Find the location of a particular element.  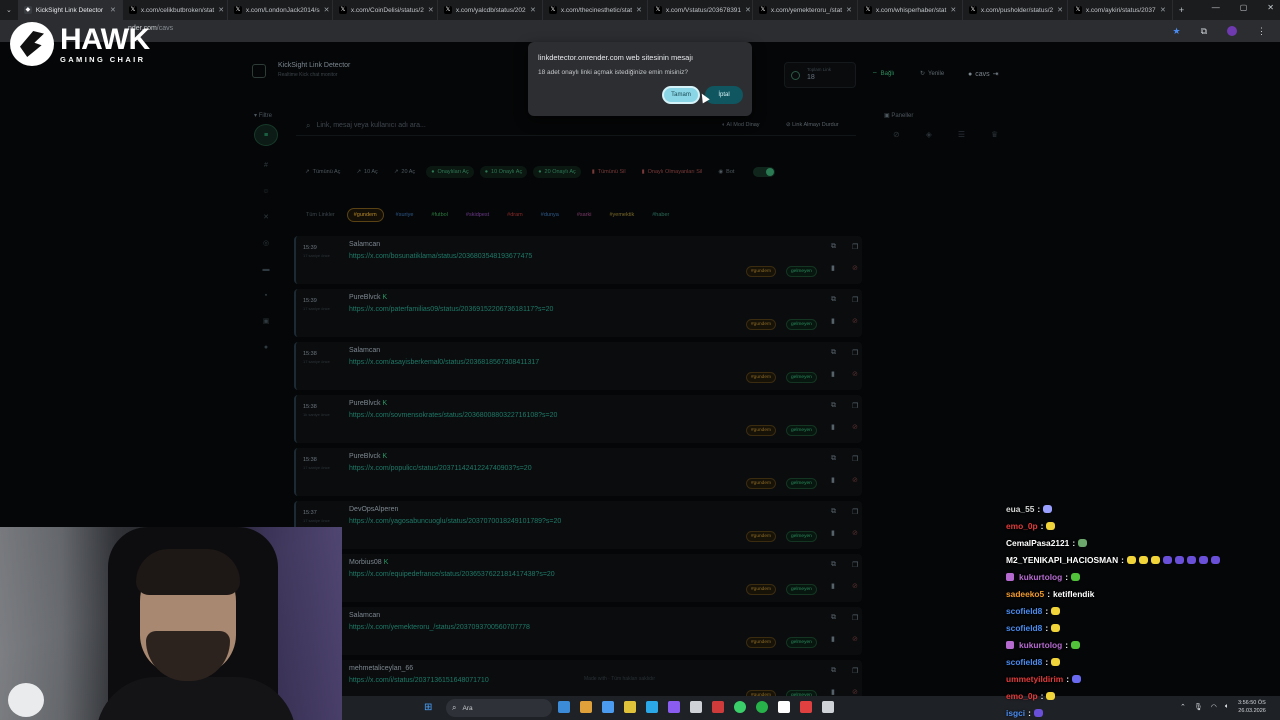

filter-all-icon: ≡ is located at coordinates (266, 135).